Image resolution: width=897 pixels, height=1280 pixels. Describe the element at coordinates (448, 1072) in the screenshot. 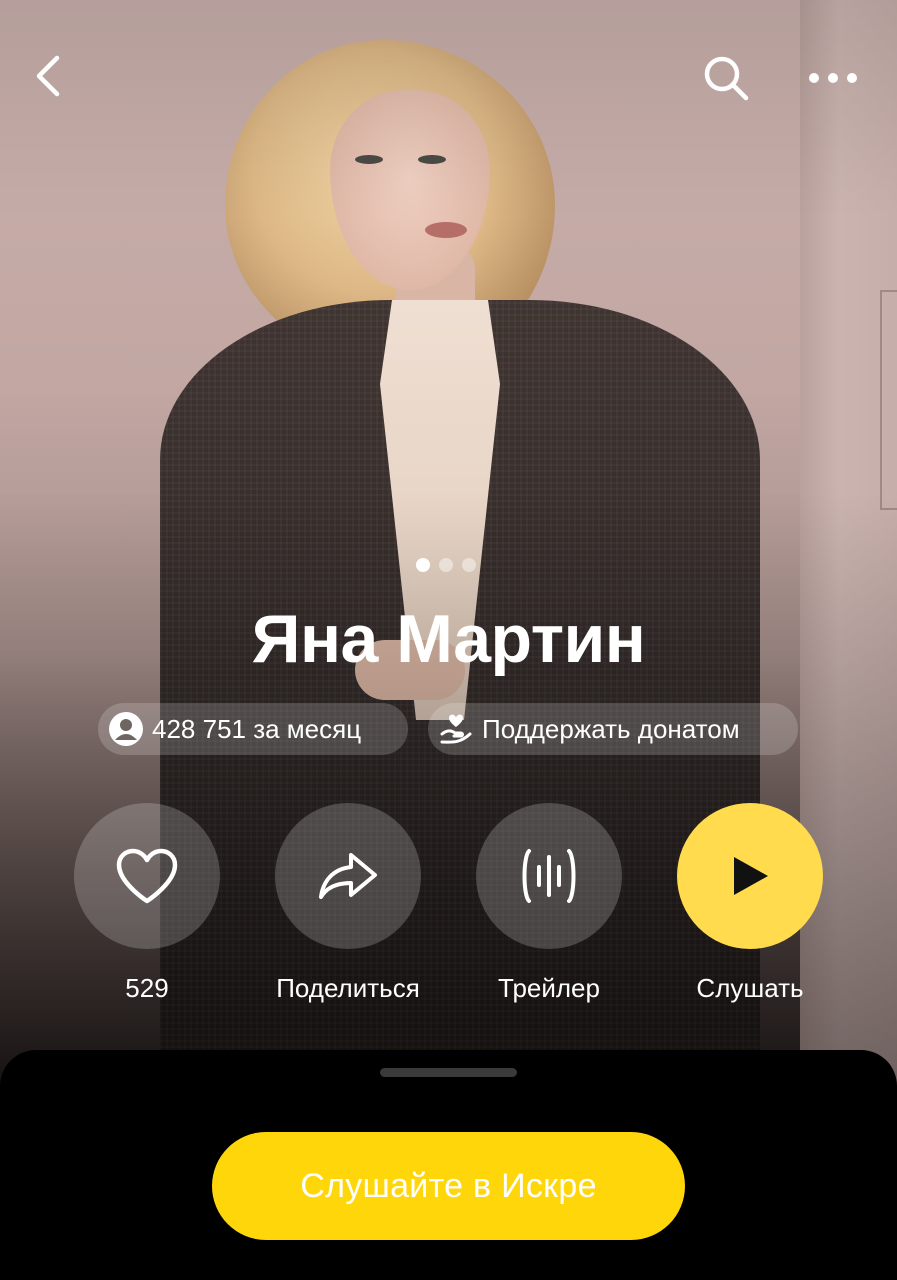

I see `sheet-drag-handle` at that location.